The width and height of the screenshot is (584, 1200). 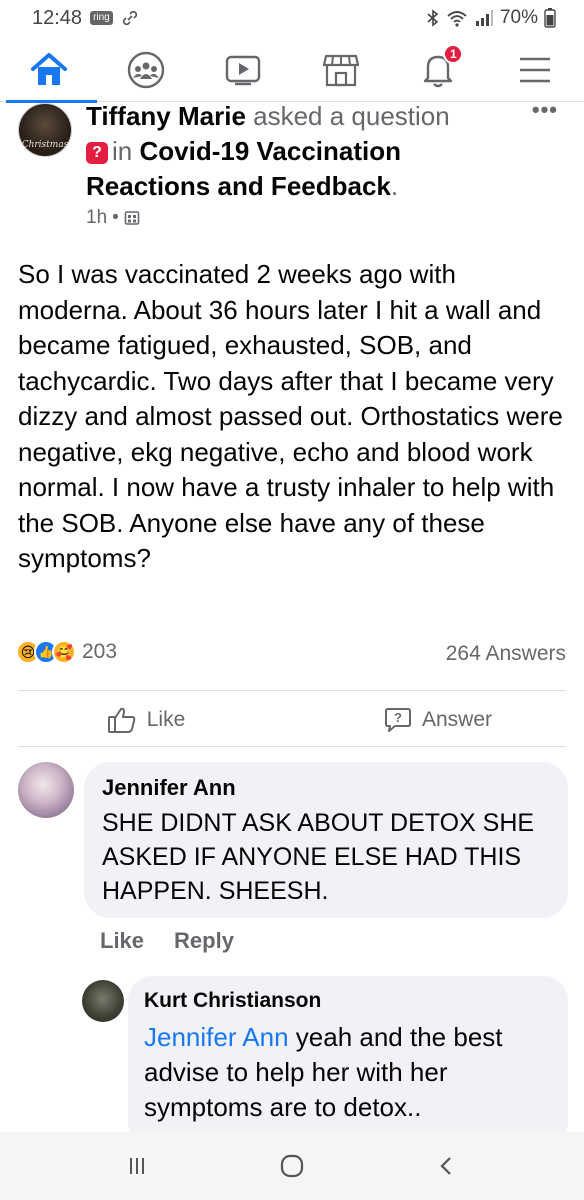 What do you see at coordinates (103, 1001) in the screenshot?
I see `reply-avatar` at bounding box center [103, 1001].